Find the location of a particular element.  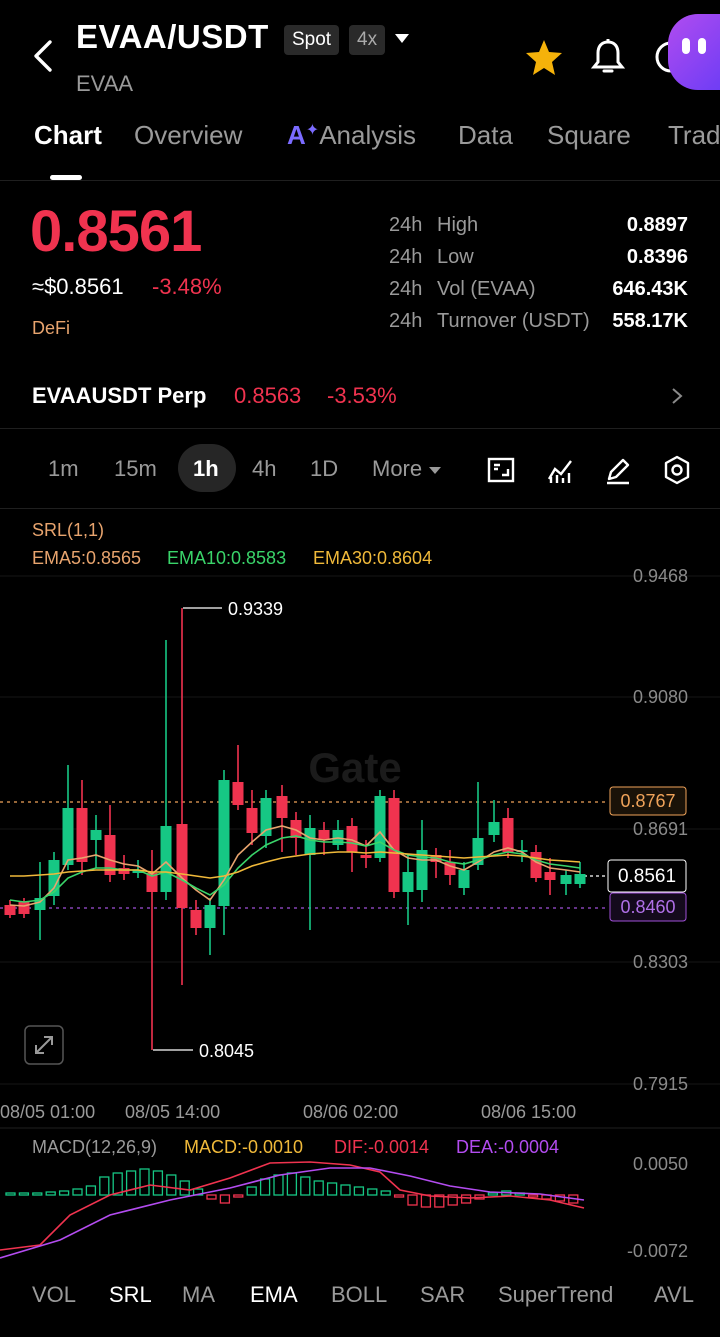

max-price-label: 0.9339 is located at coordinates (255, 609).